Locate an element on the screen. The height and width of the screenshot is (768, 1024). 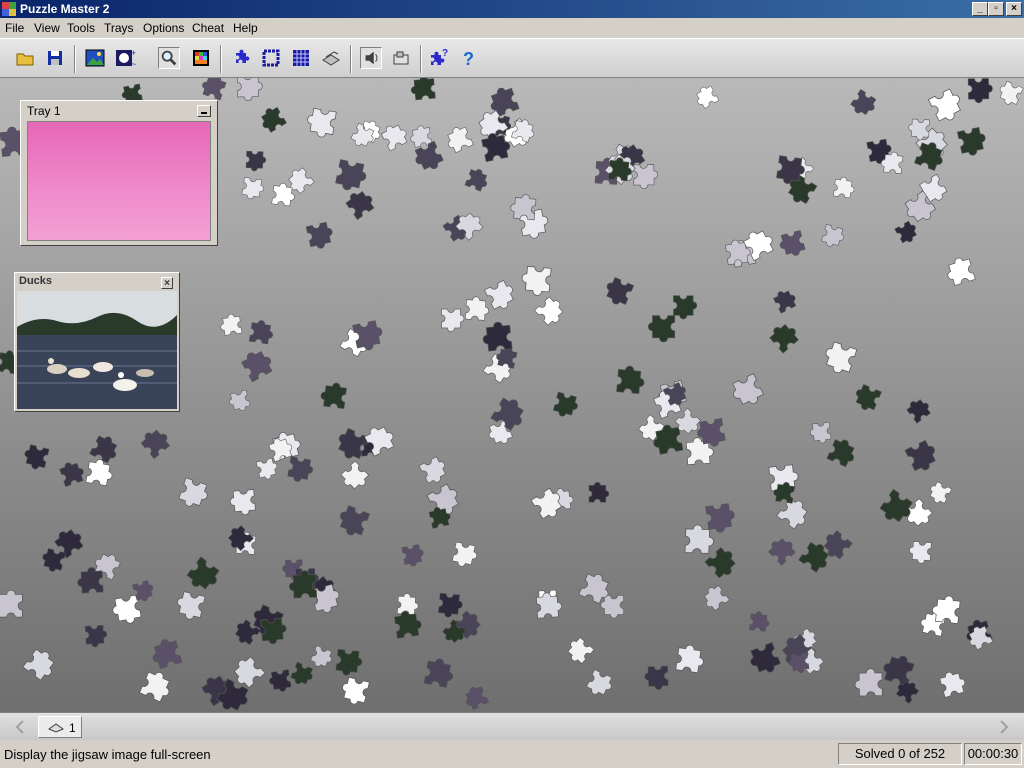
sort-icon is located at coordinates (401, 58).